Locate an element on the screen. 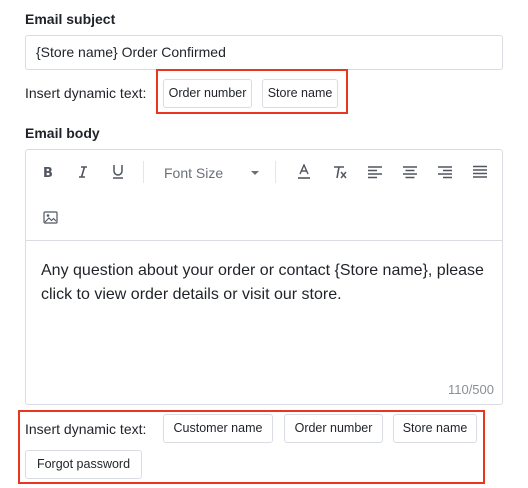  svg-text: B is located at coordinates (48, 172).